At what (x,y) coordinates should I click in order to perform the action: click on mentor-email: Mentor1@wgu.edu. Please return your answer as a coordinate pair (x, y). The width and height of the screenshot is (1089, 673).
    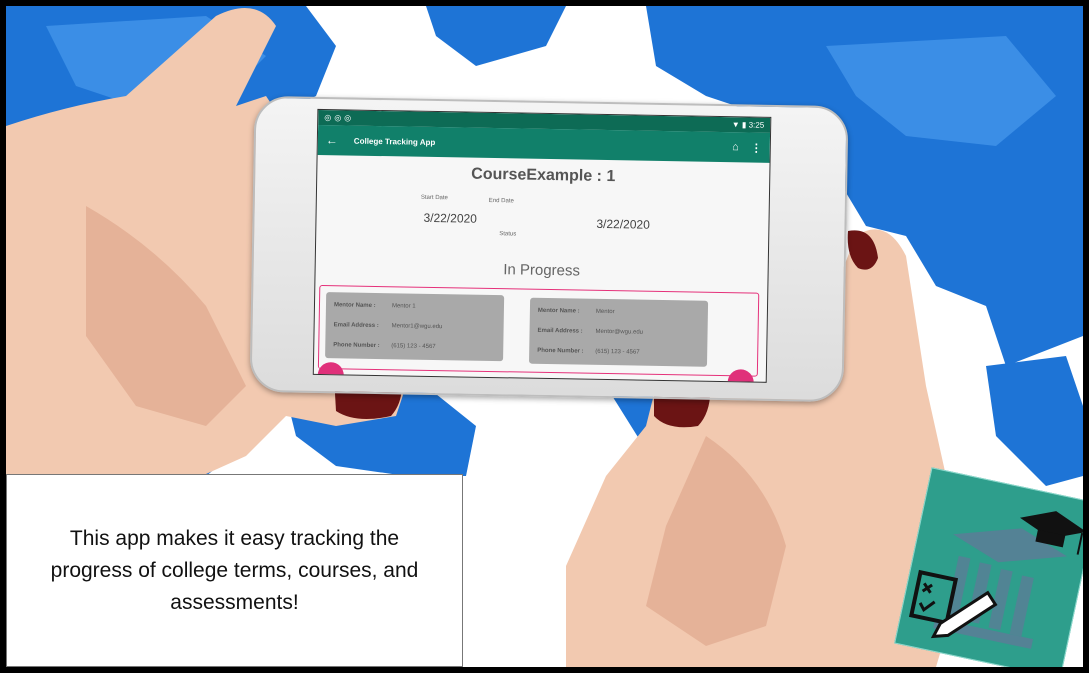
    Looking at the image, I should click on (417, 327).